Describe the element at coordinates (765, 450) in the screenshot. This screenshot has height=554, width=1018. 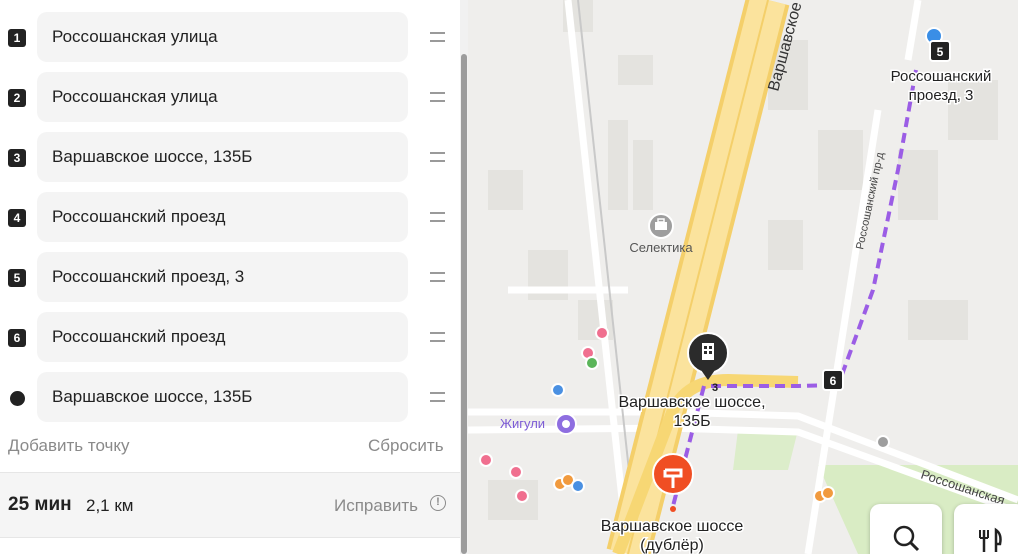
I see `park-area` at that location.